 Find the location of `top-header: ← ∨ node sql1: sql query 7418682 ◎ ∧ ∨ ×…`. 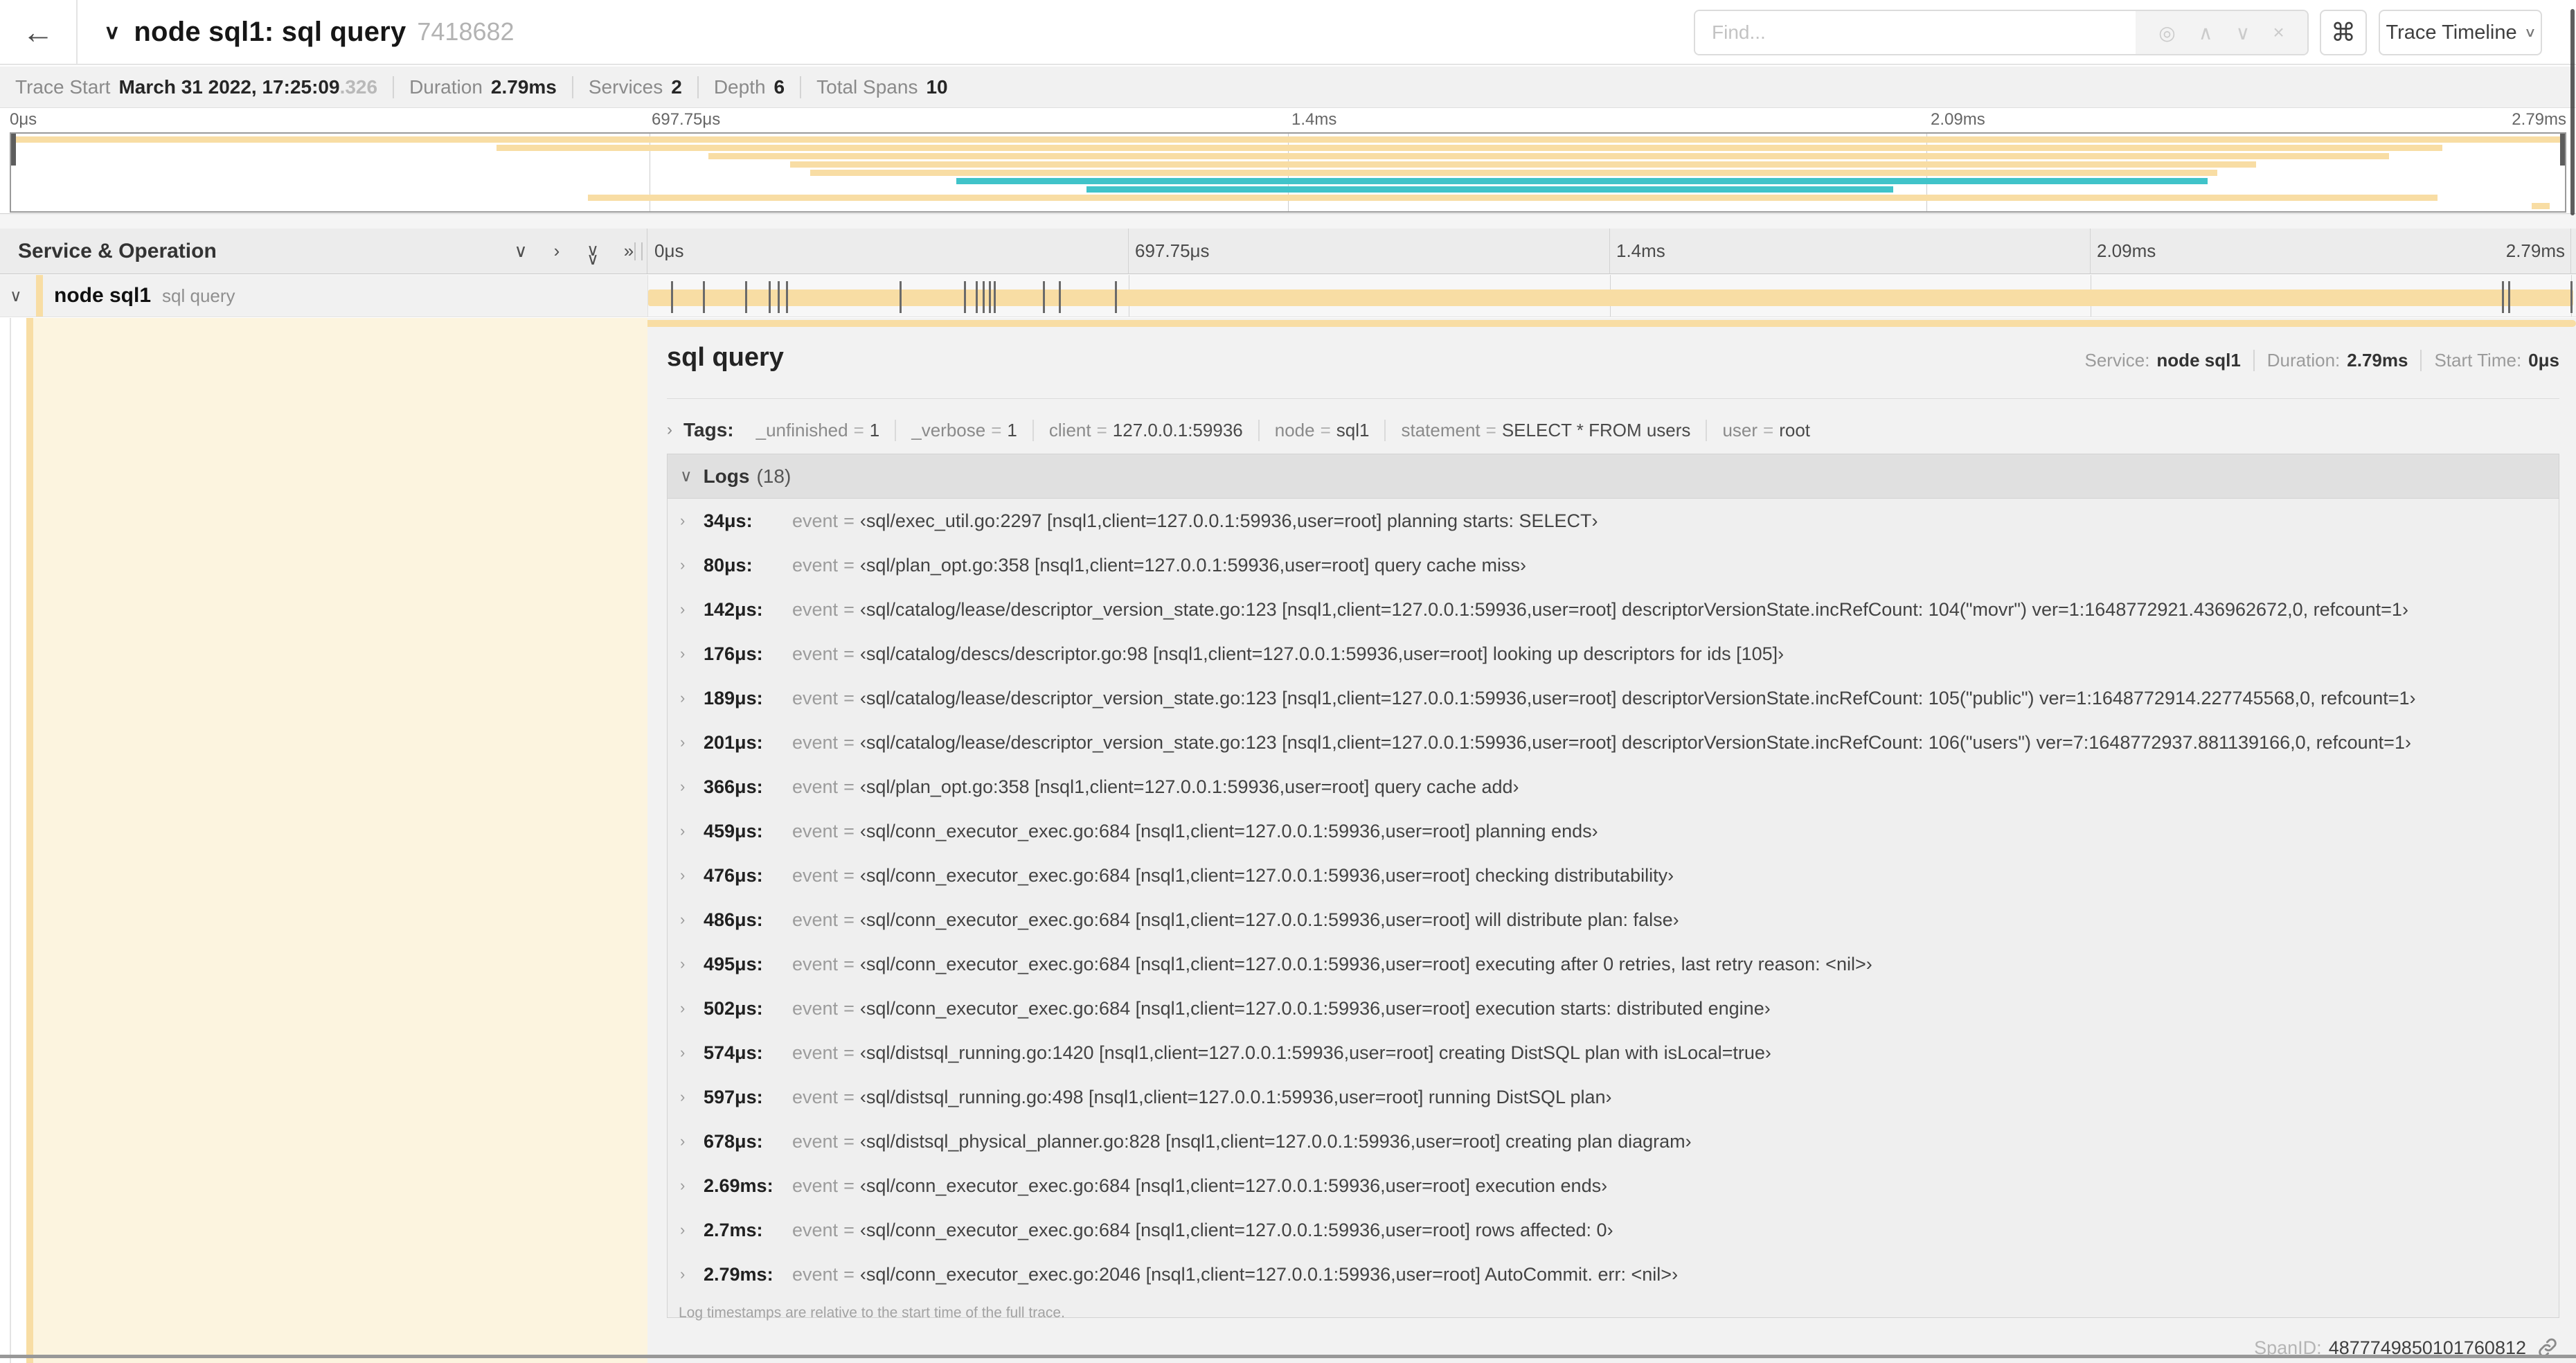

top-header: ← ∨ node sql1: sql query 7418682 ◎ ∧ ∨ ×… is located at coordinates (1288, 33).